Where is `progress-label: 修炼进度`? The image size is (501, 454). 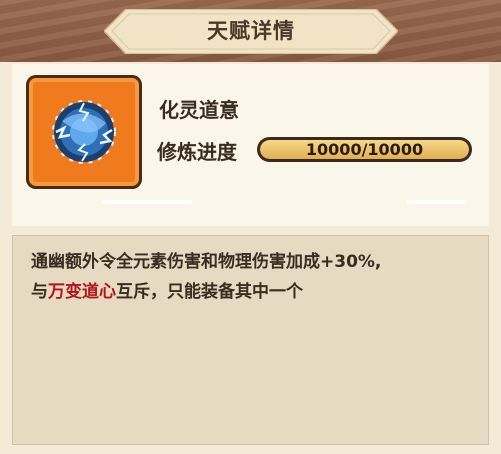 progress-label: 修炼进度 is located at coordinates (197, 152).